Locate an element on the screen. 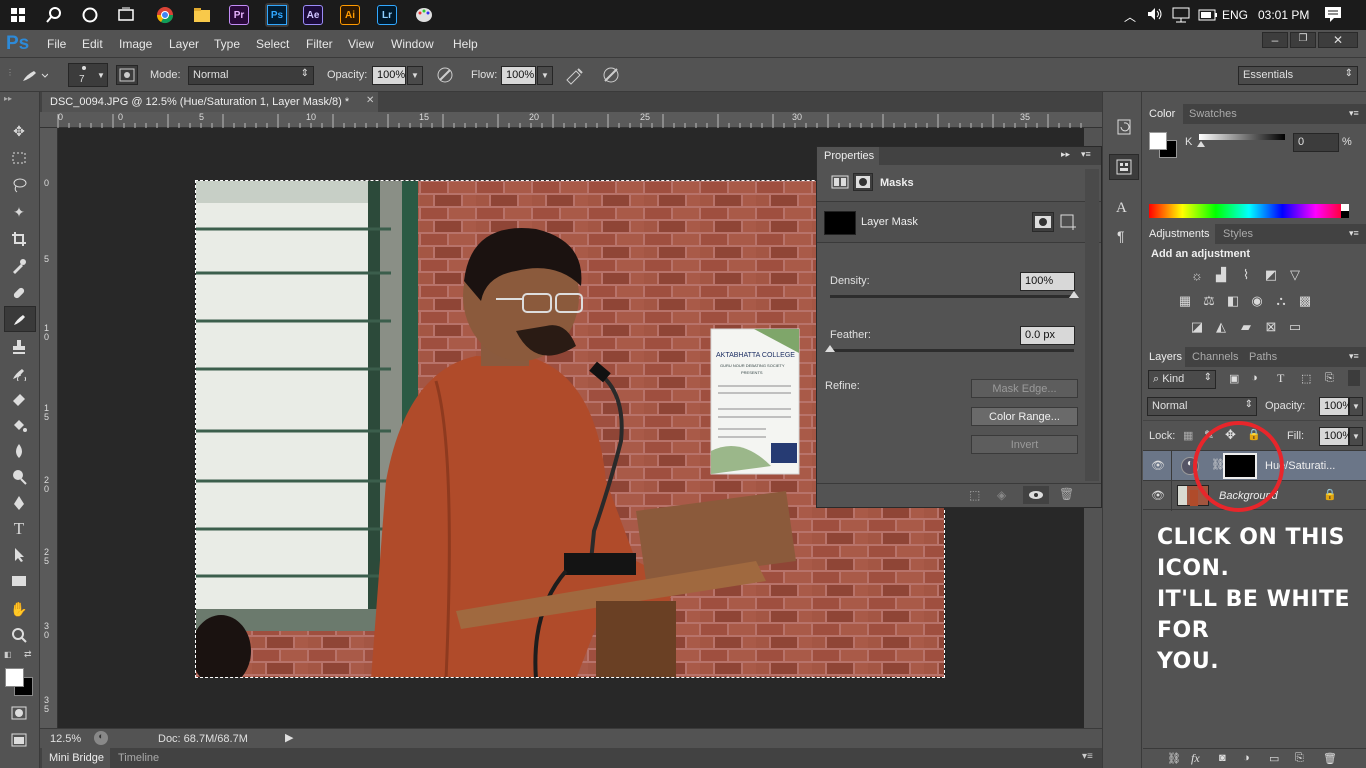  invert-button: Invert is located at coordinates (1024, 444).